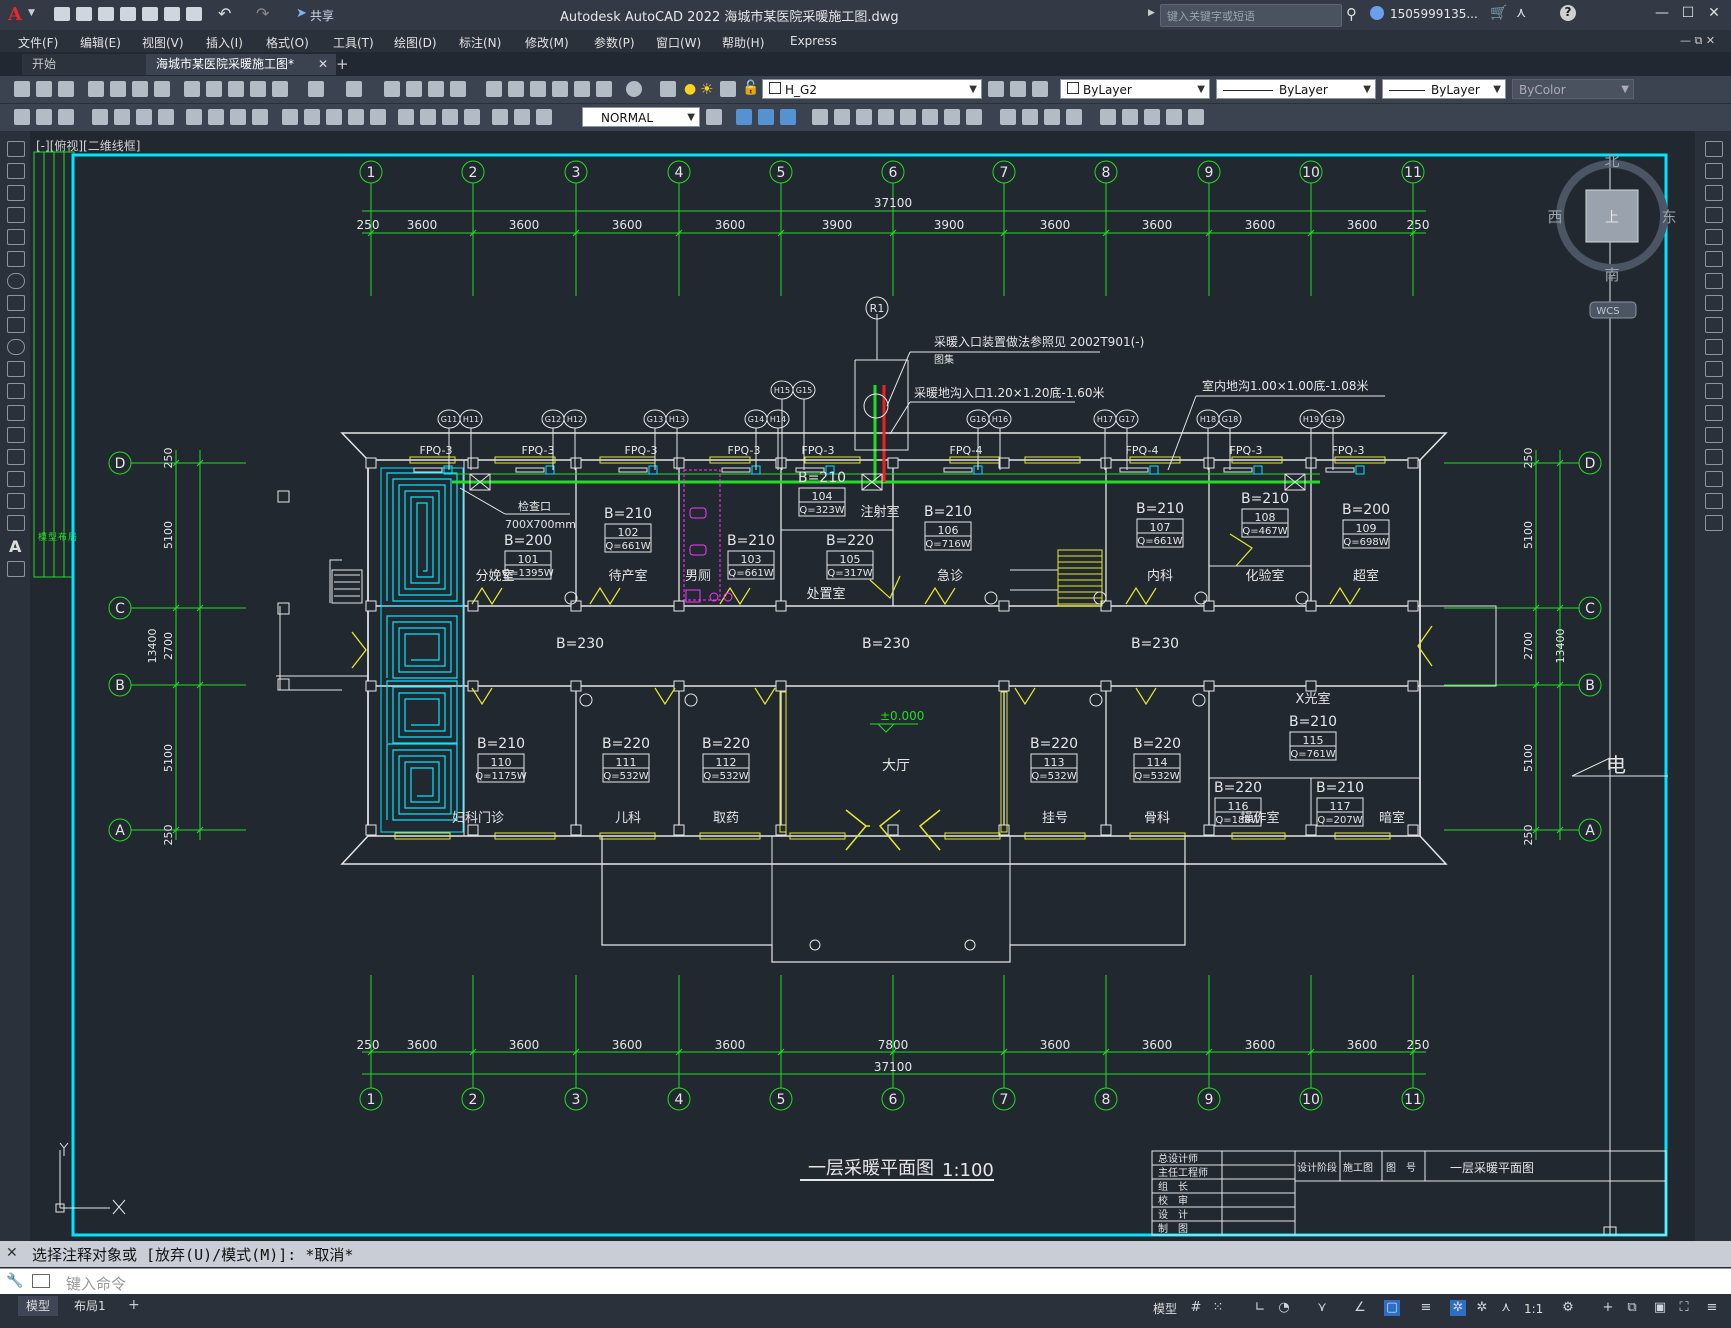 This screenshot has width=1731, height=1328. I want to click on construction-line-icon, so click(16, 171).